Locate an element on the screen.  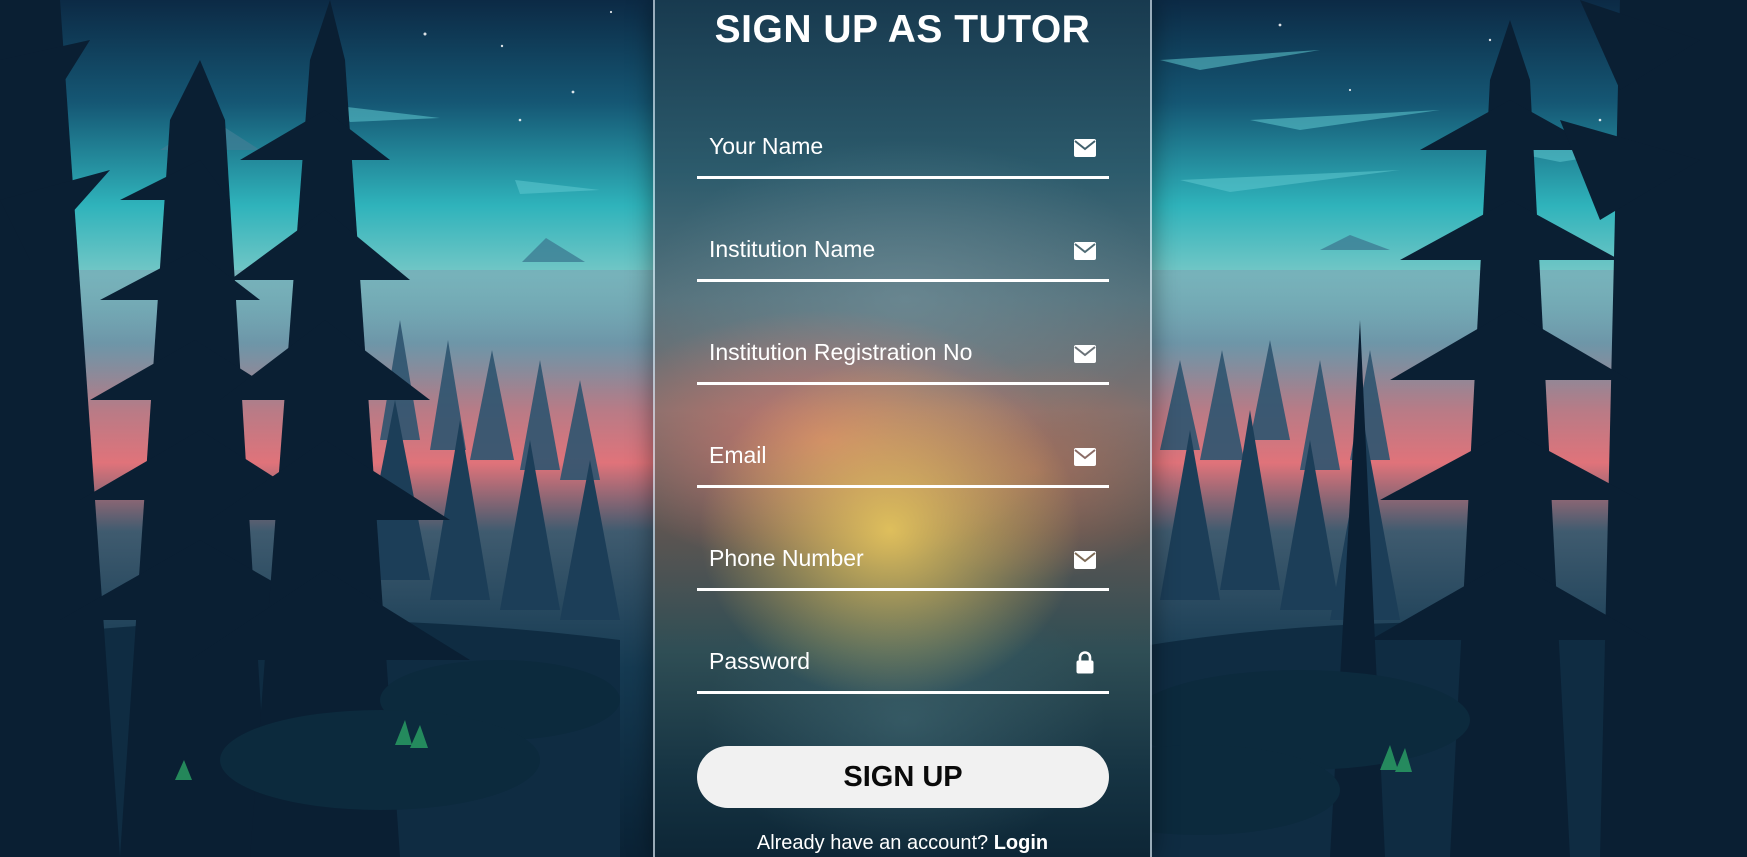
email-field is located at coordinates (903, 457).